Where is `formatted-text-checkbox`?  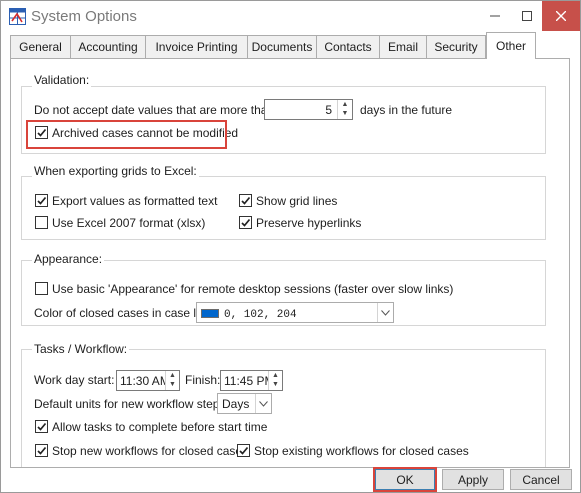 formatted-text-checkbox is located at coordinates (41, 200).